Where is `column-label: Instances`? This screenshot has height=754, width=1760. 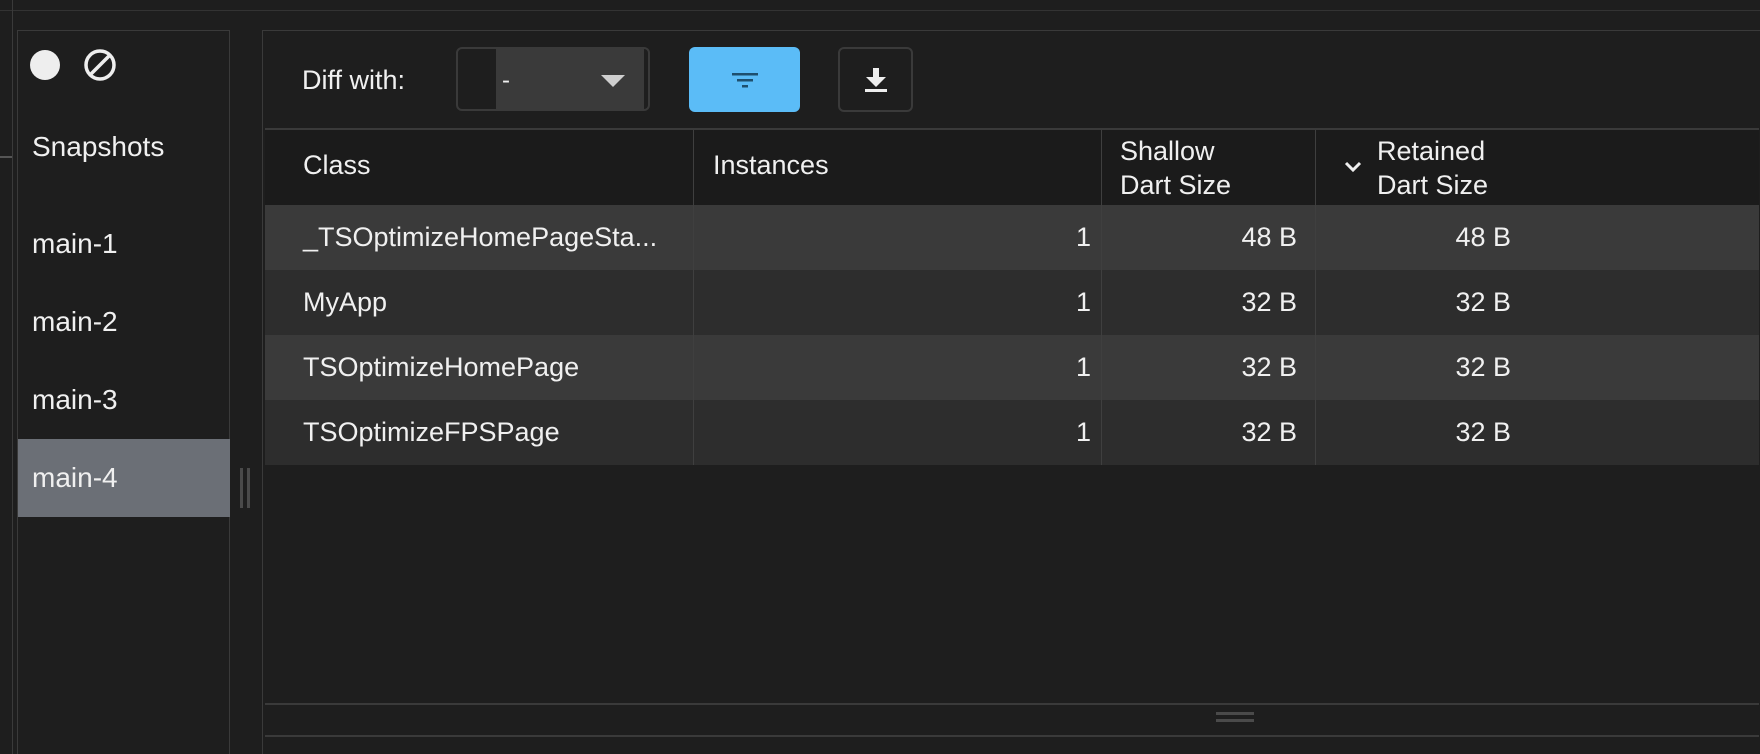 column-label: Instances is located at coordinates (771, 165).